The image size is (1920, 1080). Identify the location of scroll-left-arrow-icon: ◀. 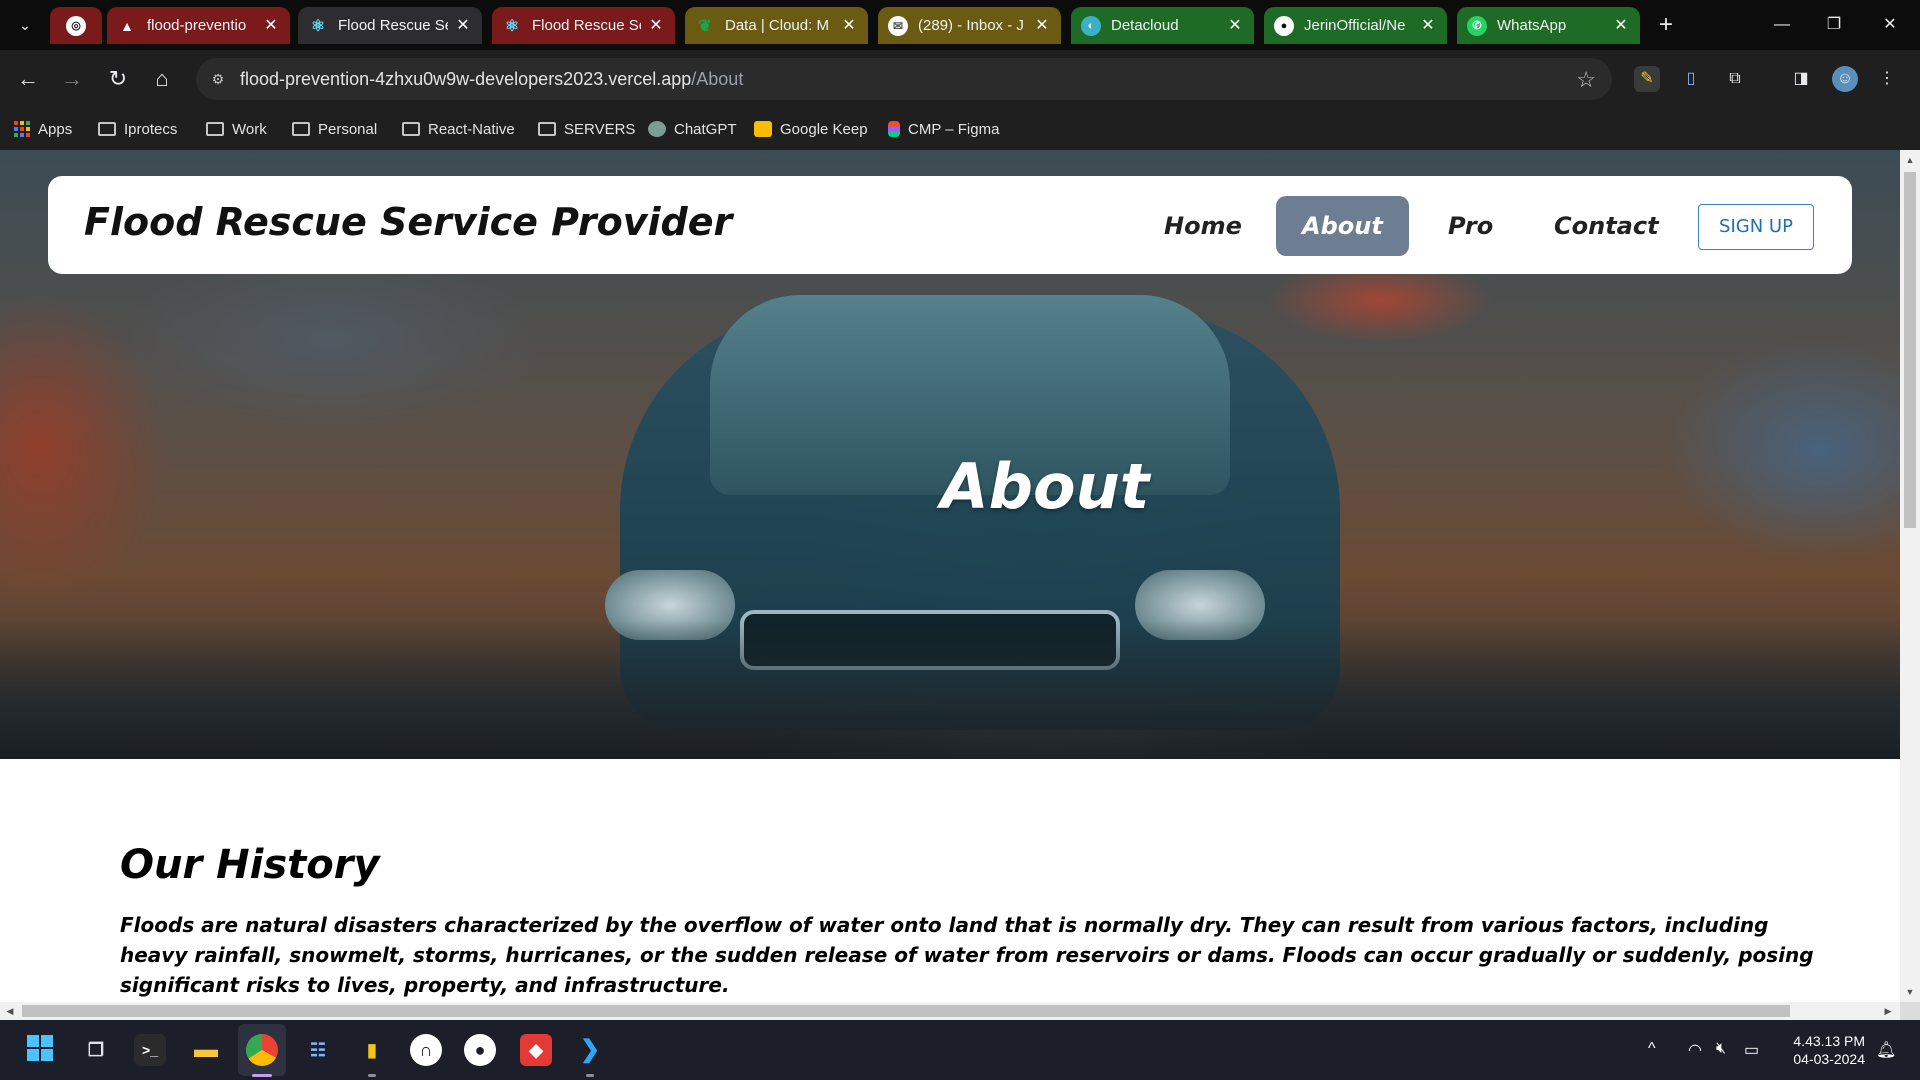
(10, 1011).